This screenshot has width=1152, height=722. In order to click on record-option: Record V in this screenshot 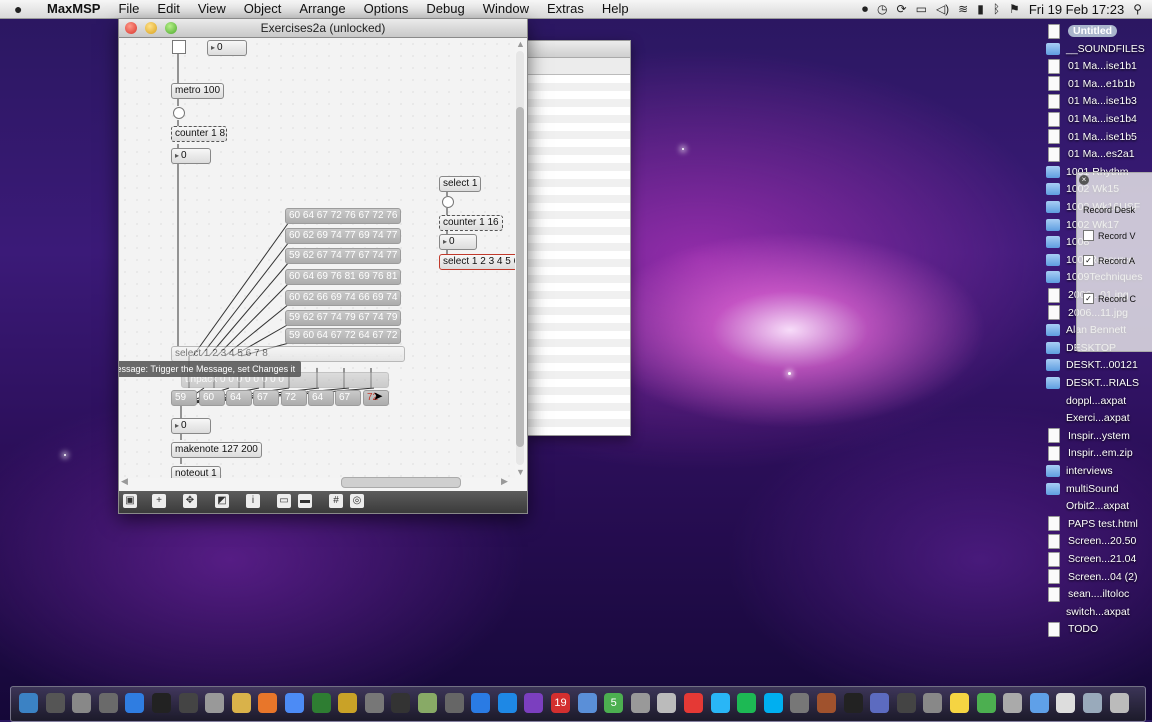, I will do `click(1109, 235)`.